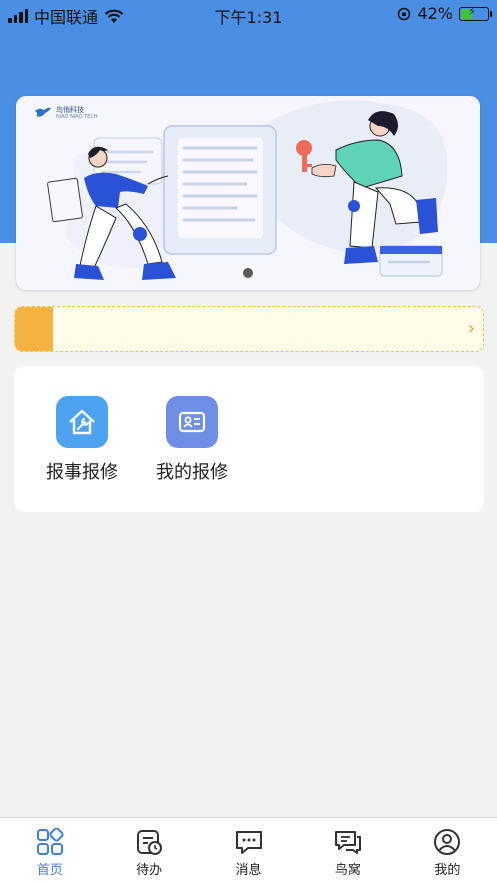  I want to click on tab-label: 消息, so click(248, 870).